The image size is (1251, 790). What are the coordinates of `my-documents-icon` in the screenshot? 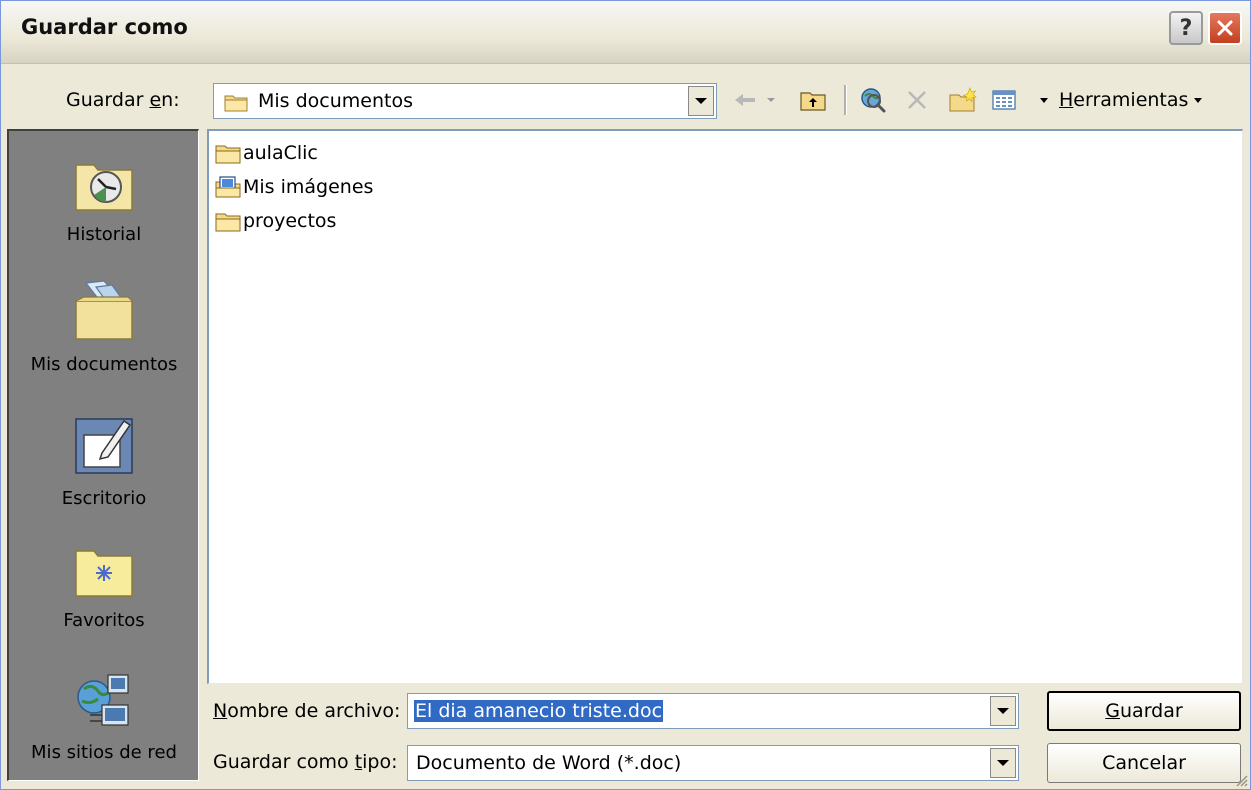 It's located at (104, 310).